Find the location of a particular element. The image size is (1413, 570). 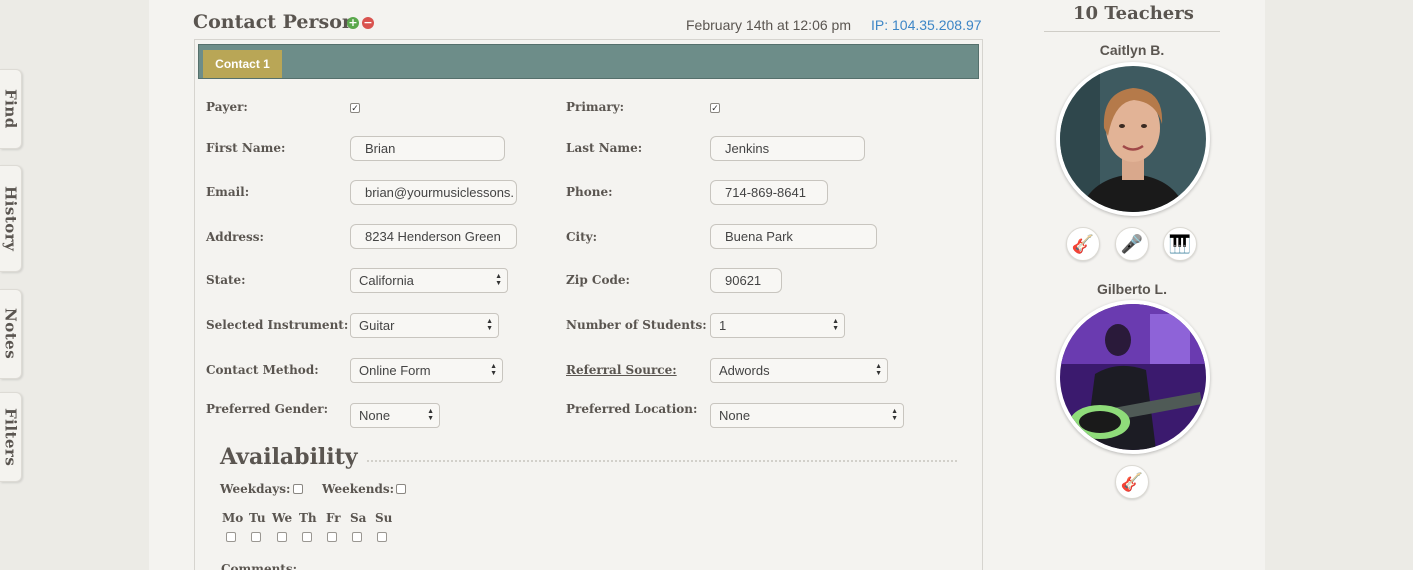

gender-value: None is located at coordinates (375, 415).